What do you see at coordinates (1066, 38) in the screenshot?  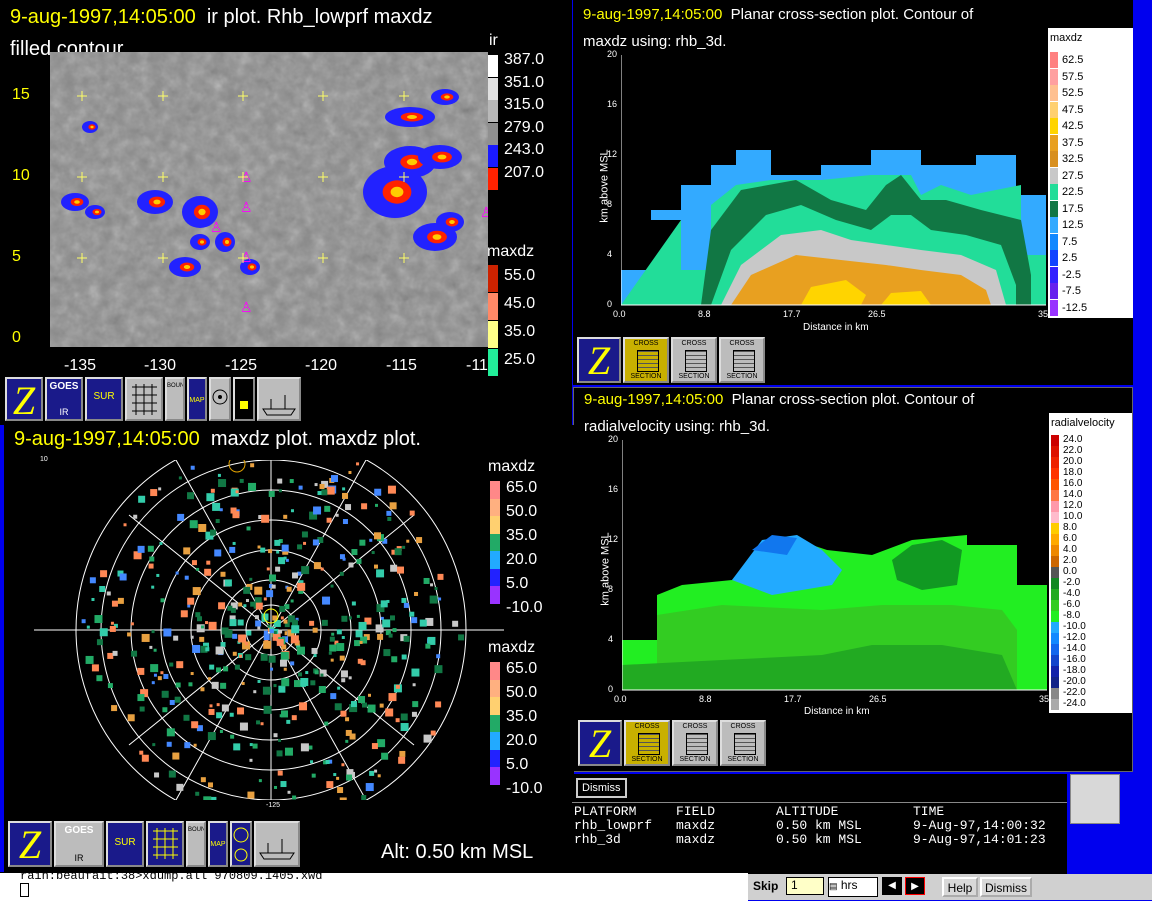 I see `cs1-legend-title: maxdz` at bounding box center [1066, 38].